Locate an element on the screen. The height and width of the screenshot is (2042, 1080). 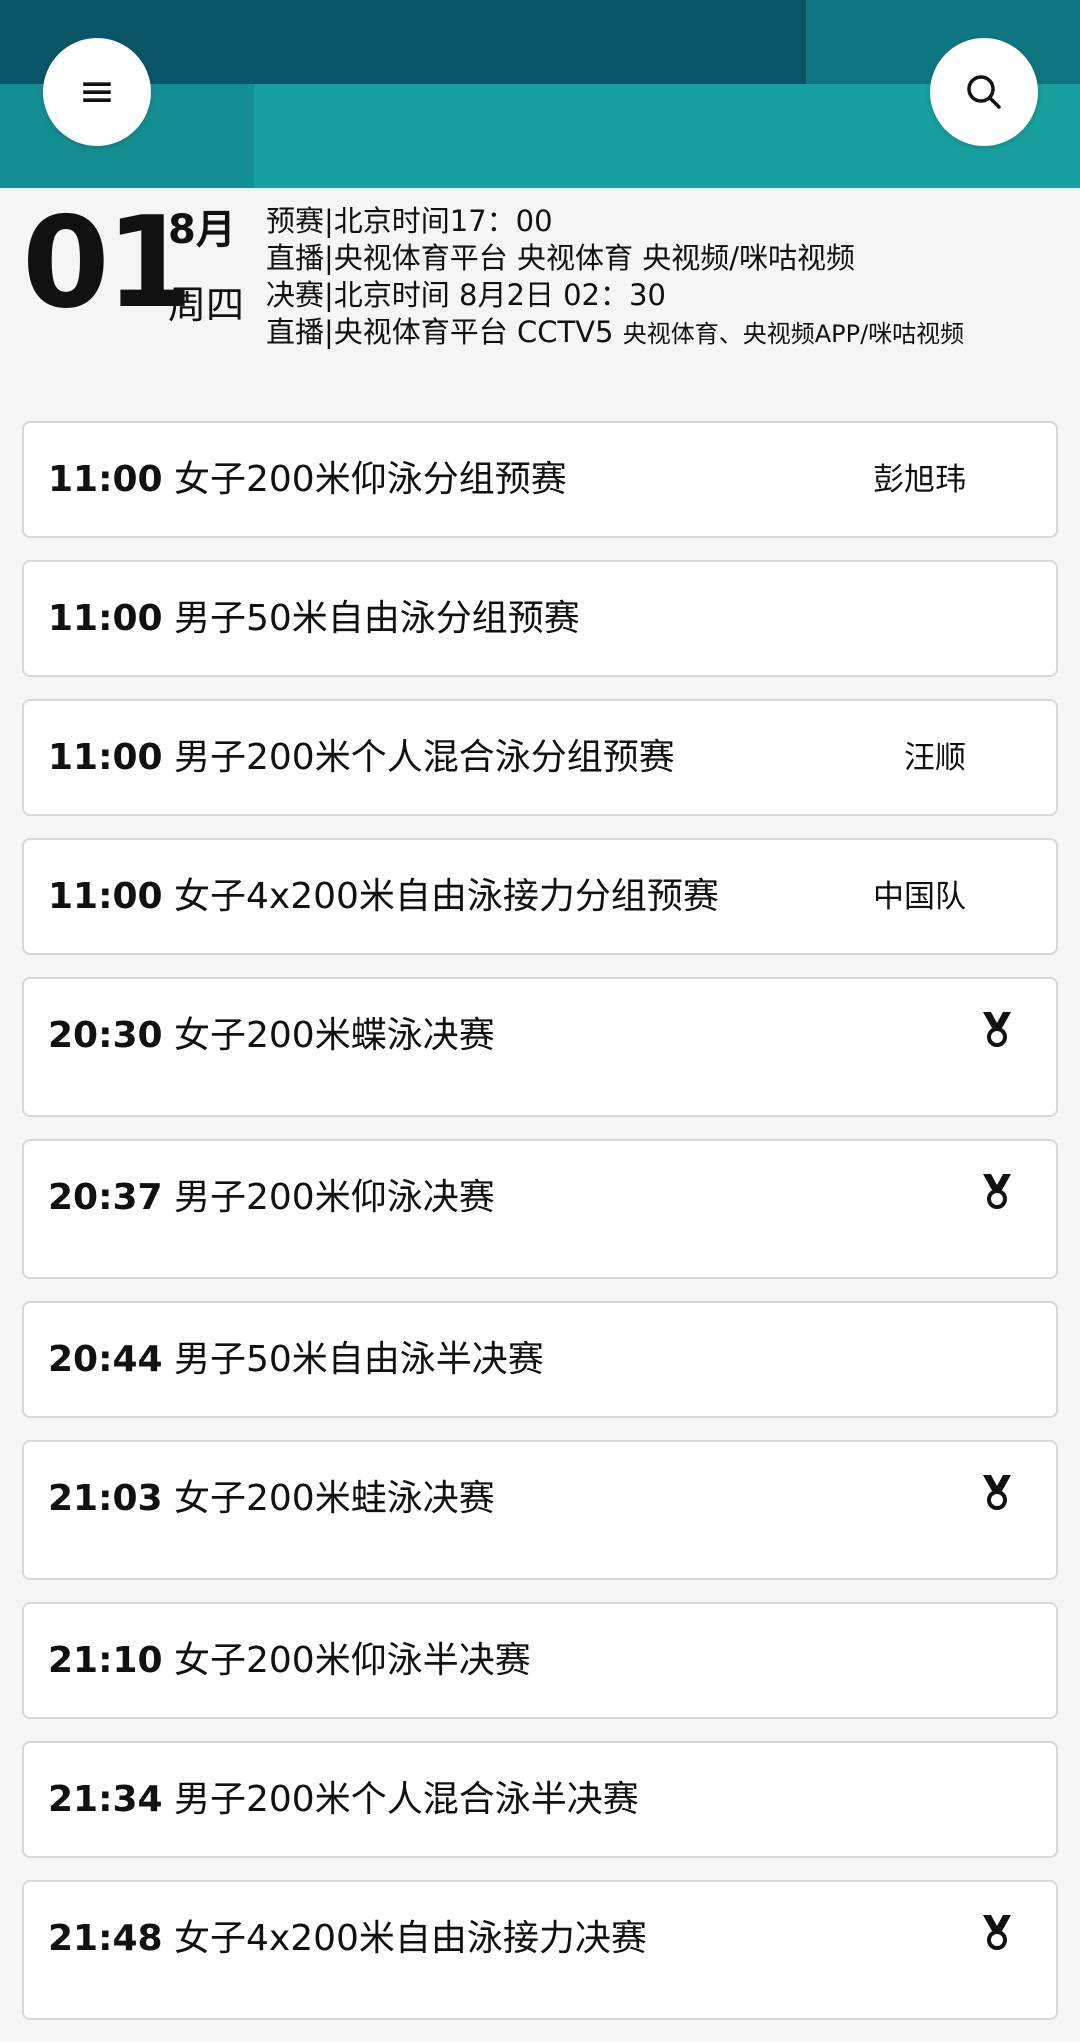
event-name: 女子4x200米自由泳接力分组预赛 is located at coordinates (446, 896).